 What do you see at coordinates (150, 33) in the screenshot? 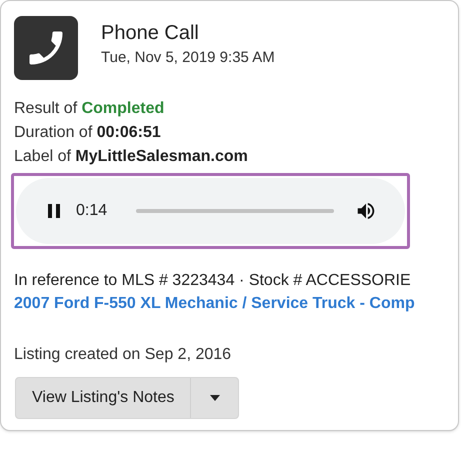
I see `call-title: Phone Call` at bounding box center [150, 33].